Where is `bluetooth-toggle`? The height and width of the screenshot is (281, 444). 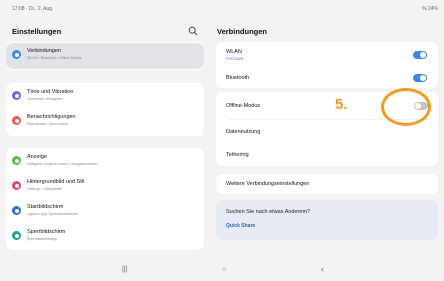
bluetooth-toggle is located at coordinates (420, 78).